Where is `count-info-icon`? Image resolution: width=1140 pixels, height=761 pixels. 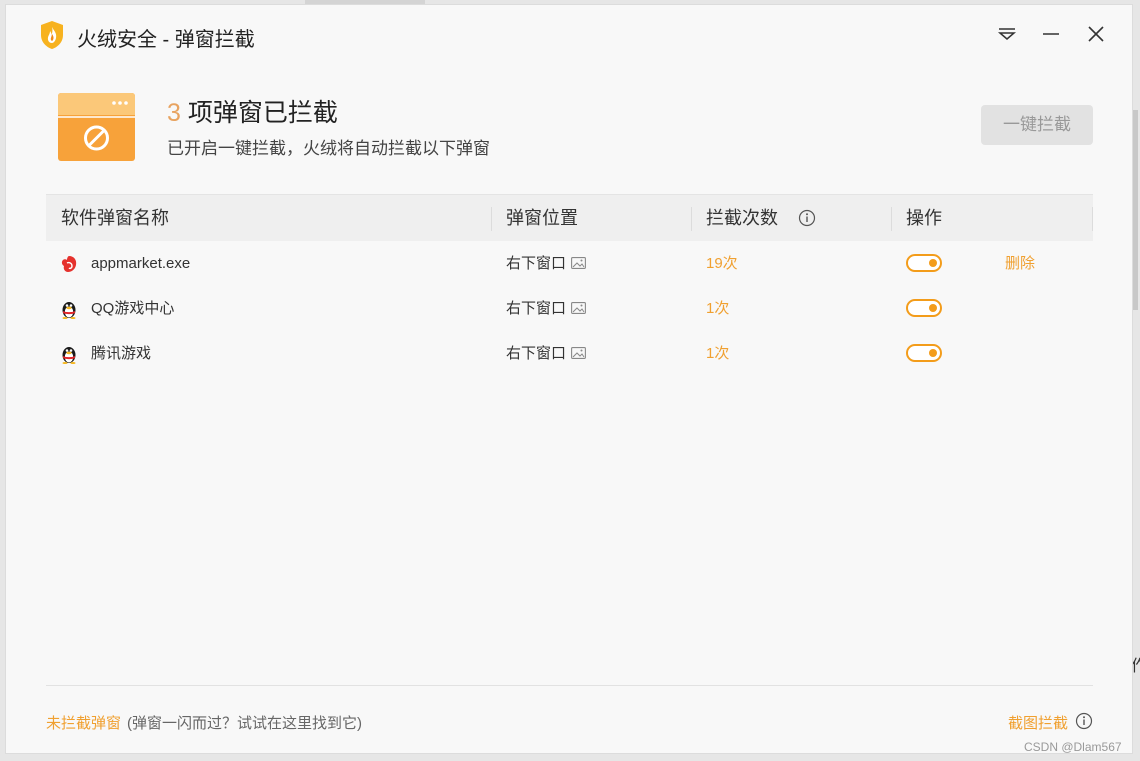
count-info-icon is located at coordinates (807, 218).